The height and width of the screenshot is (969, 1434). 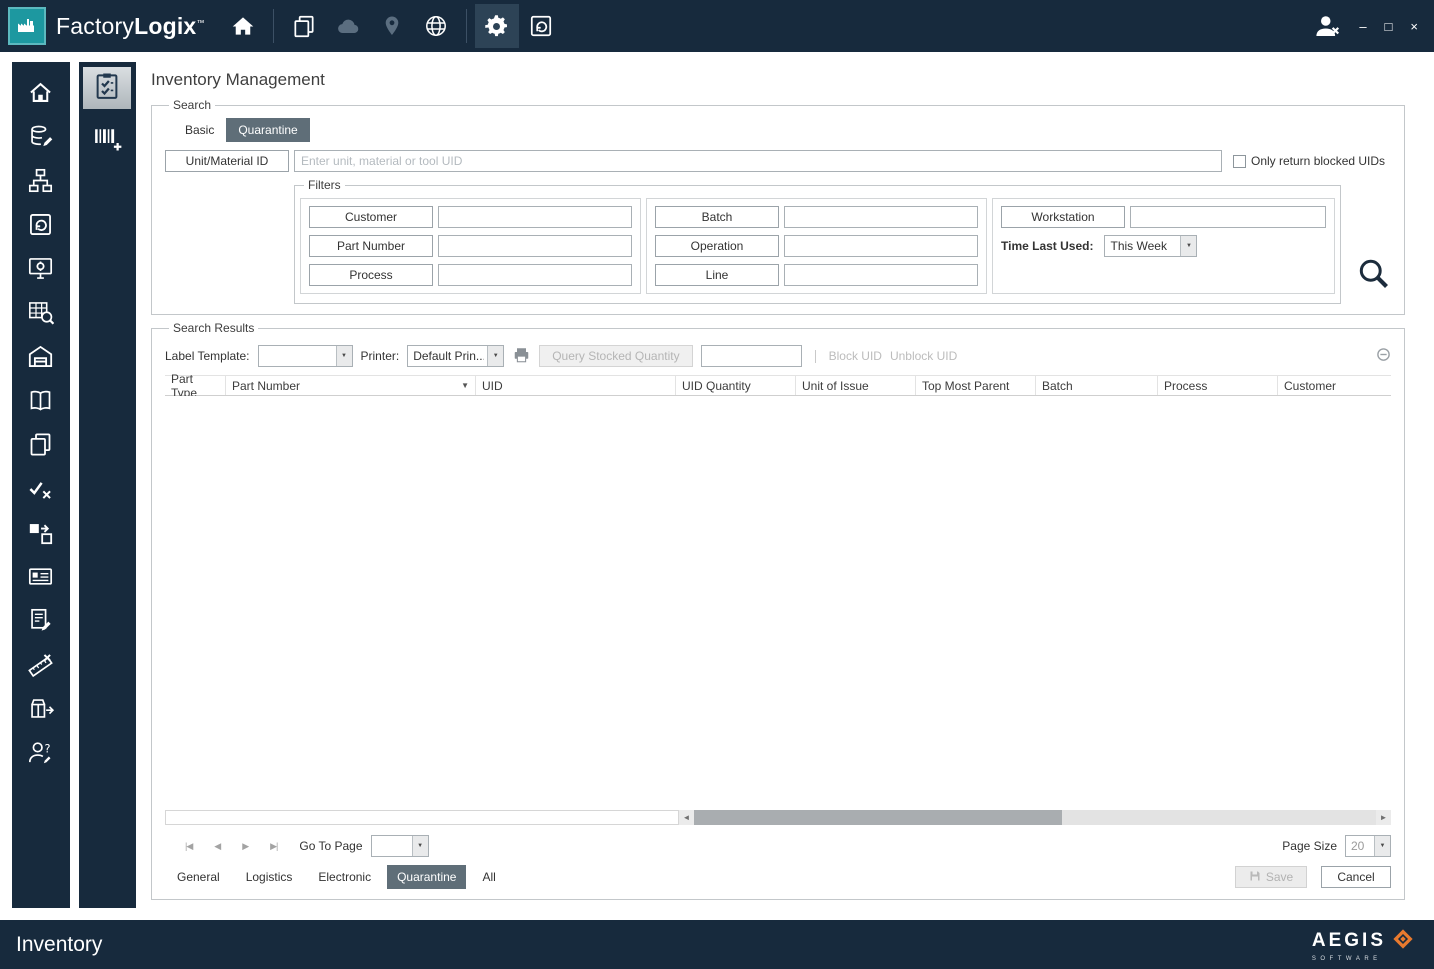 I want to click on line-filter-input, so click(x=881, y=275).